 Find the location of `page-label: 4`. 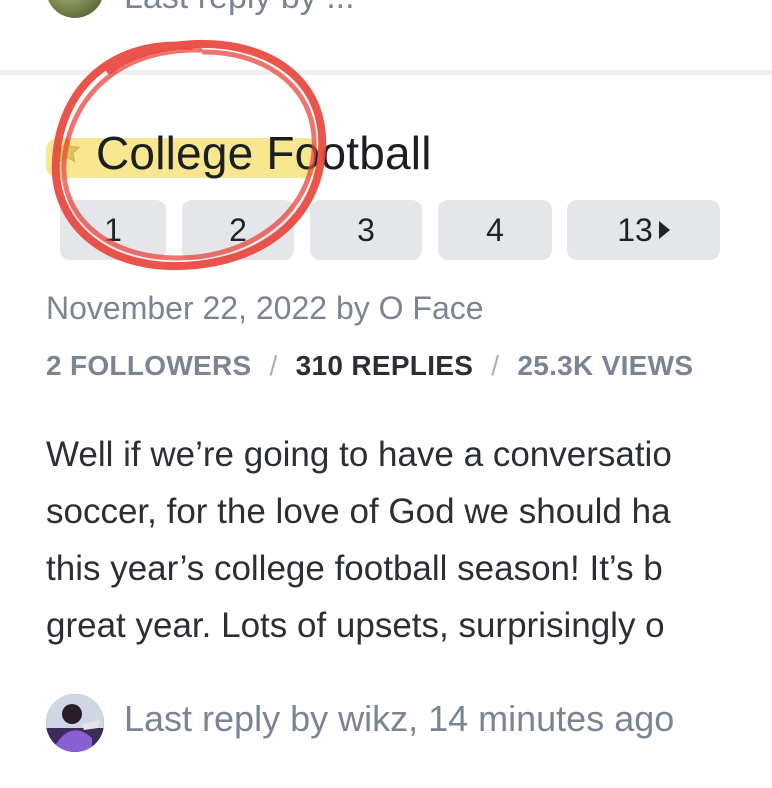

page-label: 4 is located at coordinates (495, 229).